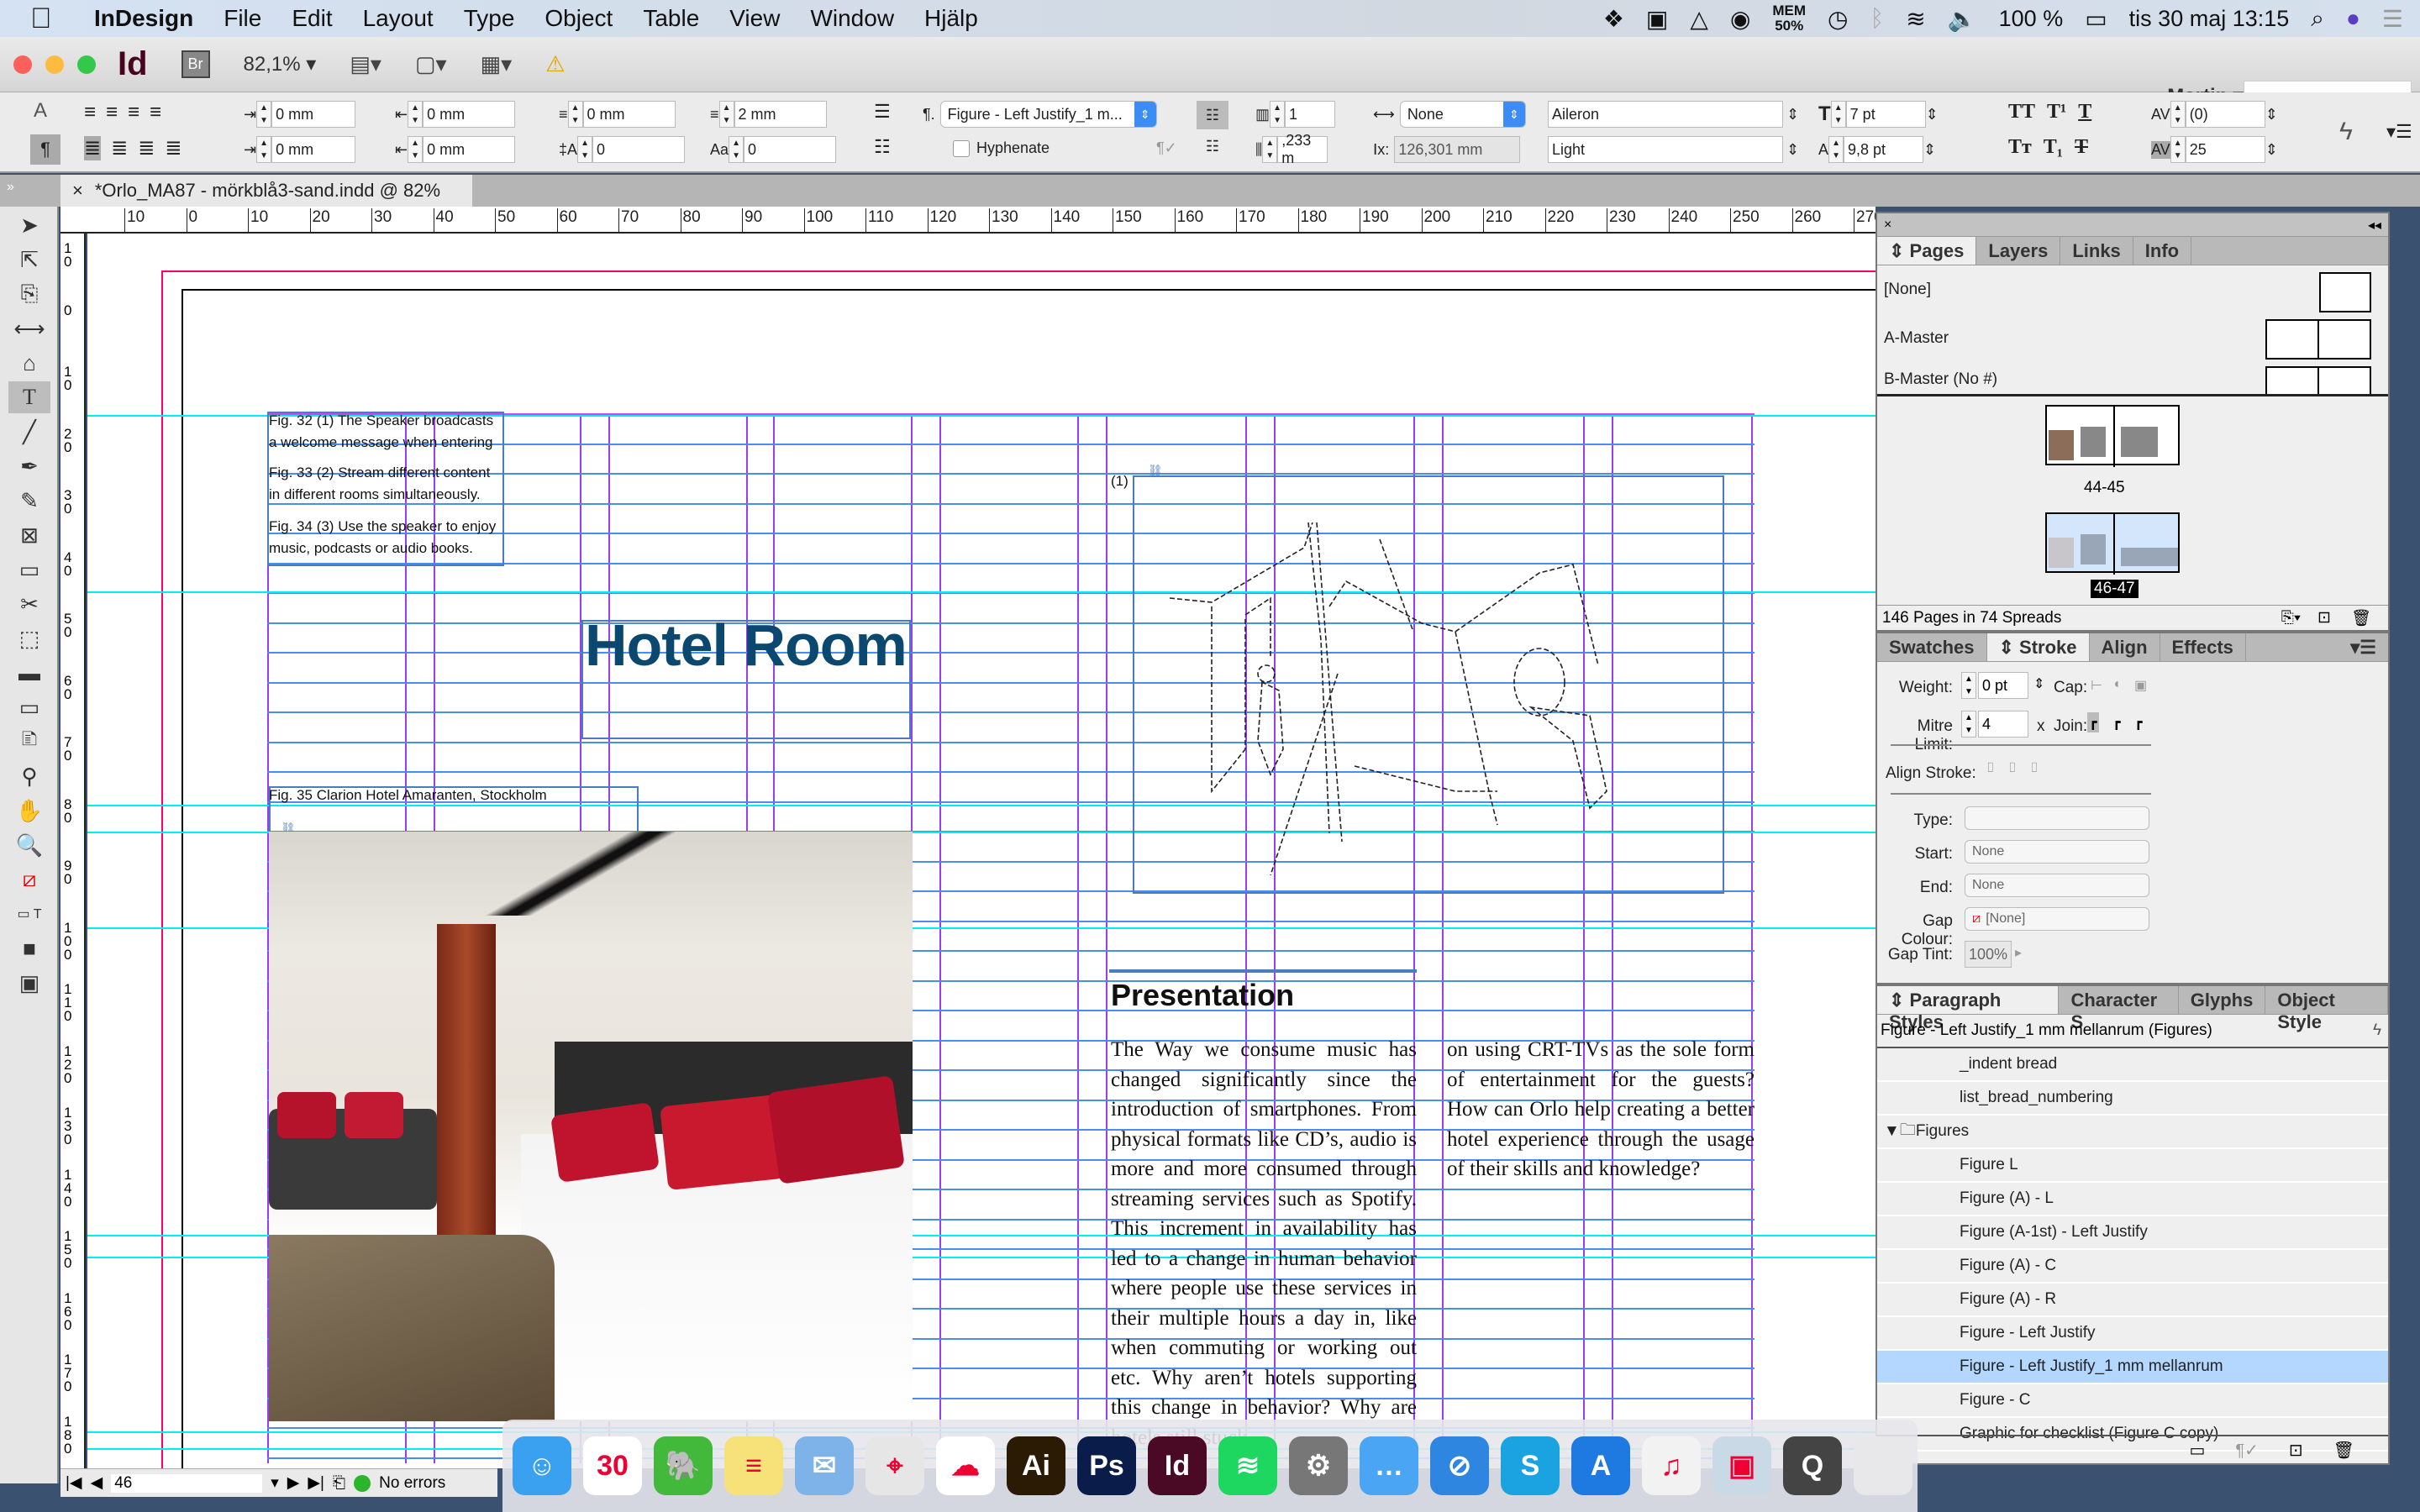  Describe the element at coordinates (2132, 1166) in the screenshot. I see `paragraph-style-item: Figure L` at that location.